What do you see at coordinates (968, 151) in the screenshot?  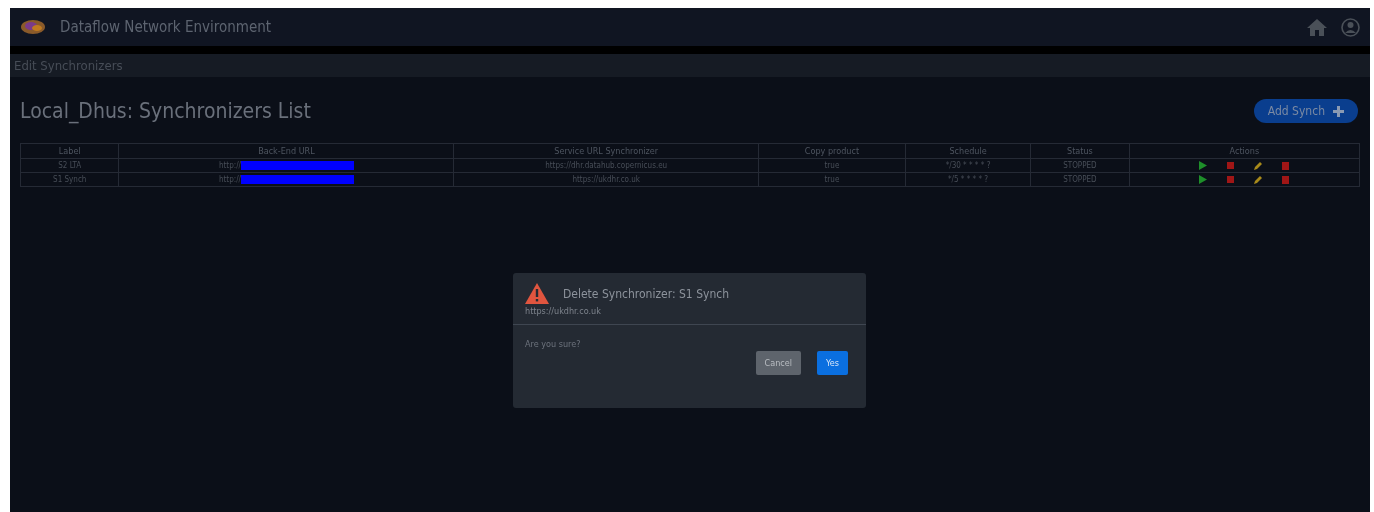 I see `column-header: Schedule` at bounding box center [968, 151].